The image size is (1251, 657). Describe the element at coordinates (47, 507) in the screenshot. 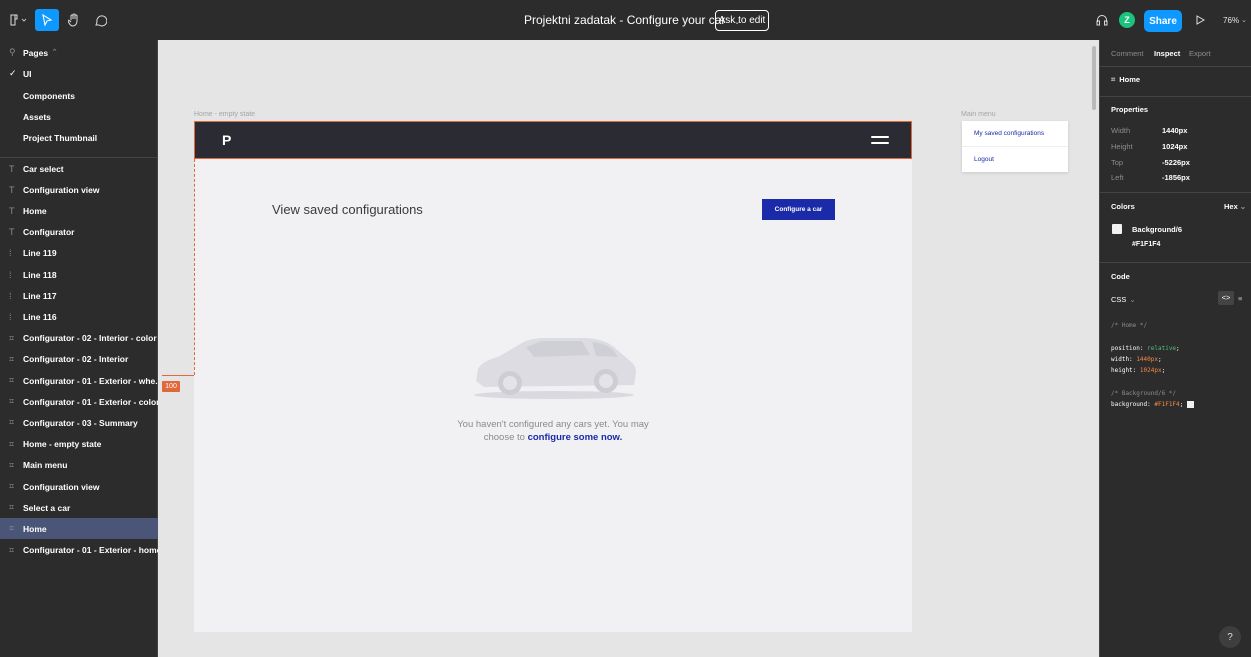

I see `layer-label: Select a car` at that location.